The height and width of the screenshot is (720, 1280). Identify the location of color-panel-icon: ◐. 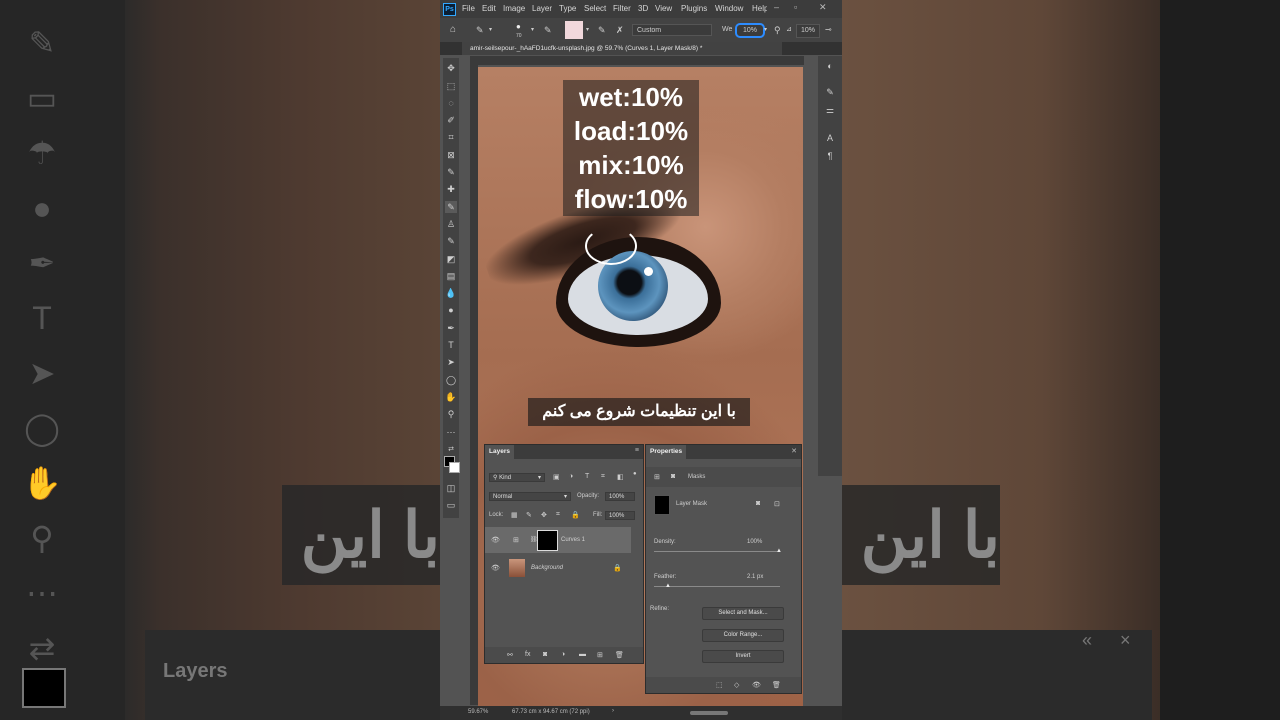
(830, 66).